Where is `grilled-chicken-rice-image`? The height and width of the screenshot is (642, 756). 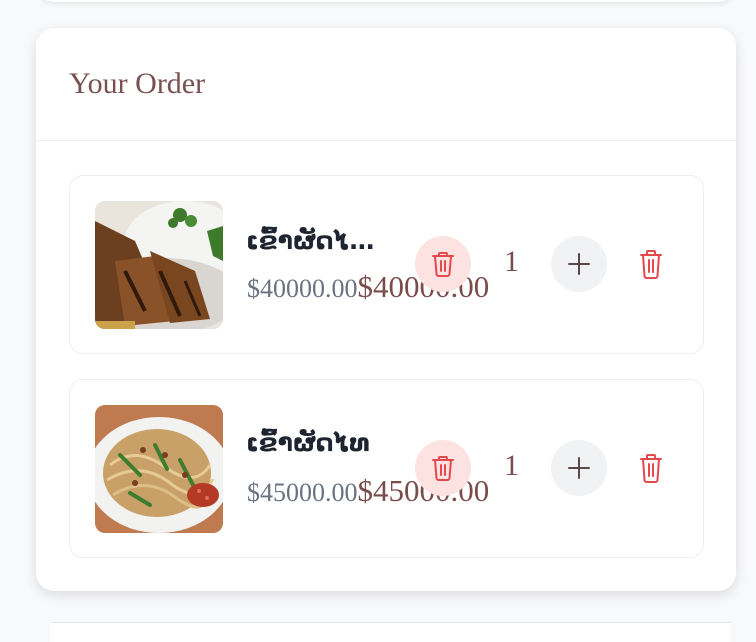 grilled-chicken-rice-image is located at coordinates (159, 265).